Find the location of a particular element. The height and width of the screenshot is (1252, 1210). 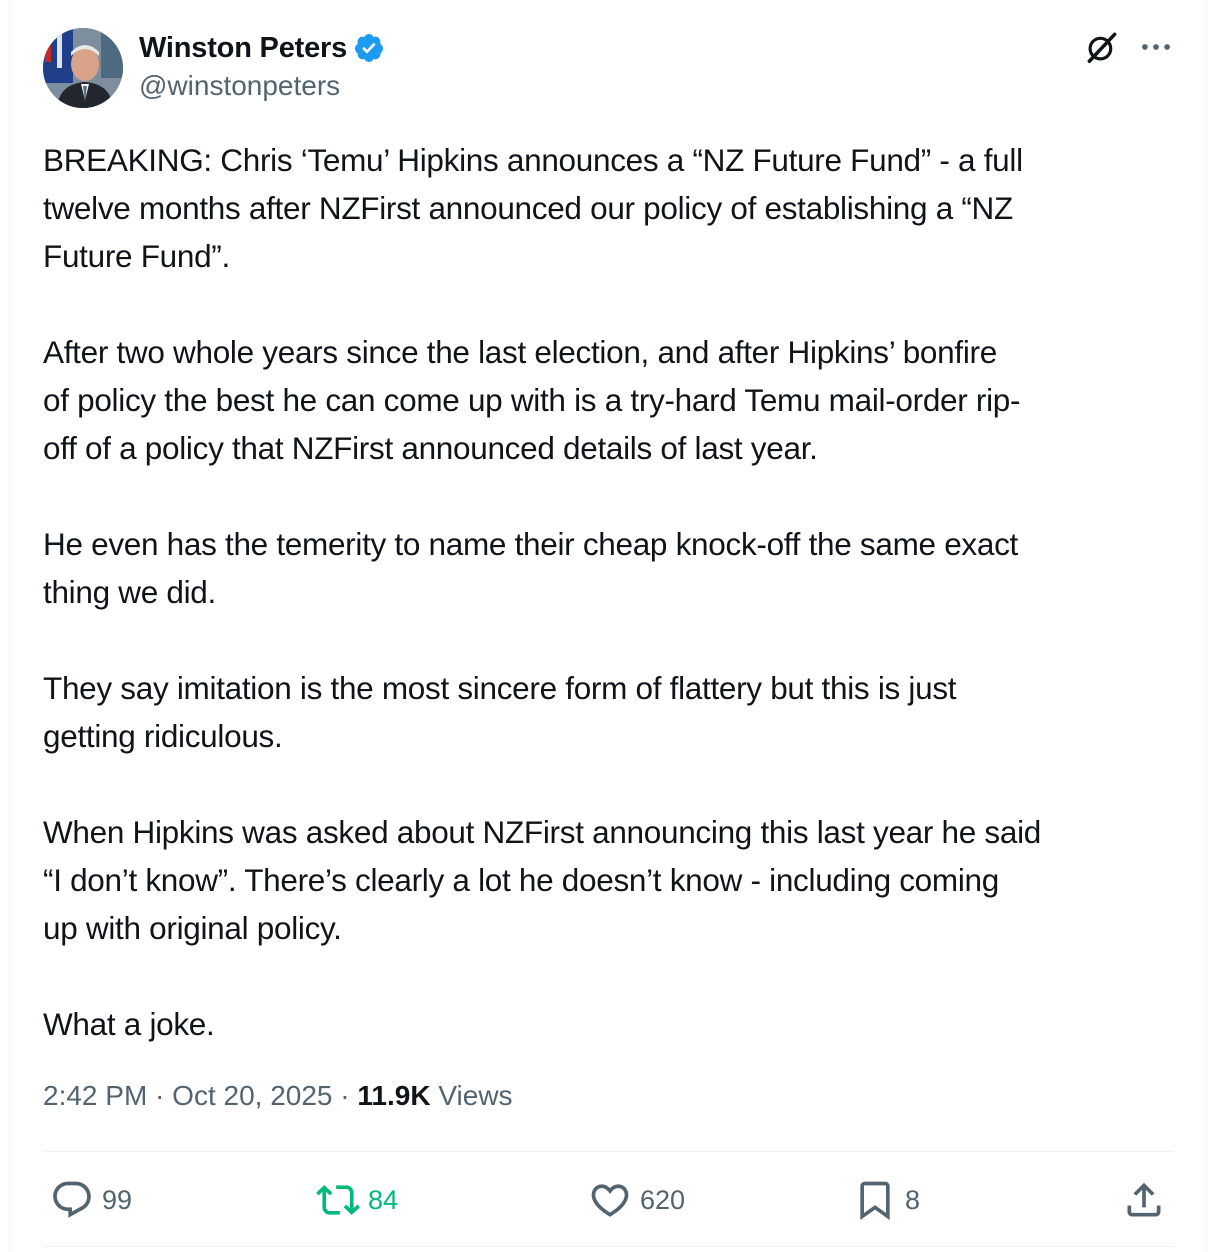

like-button: 620 is located at coordinates (636, 1200).